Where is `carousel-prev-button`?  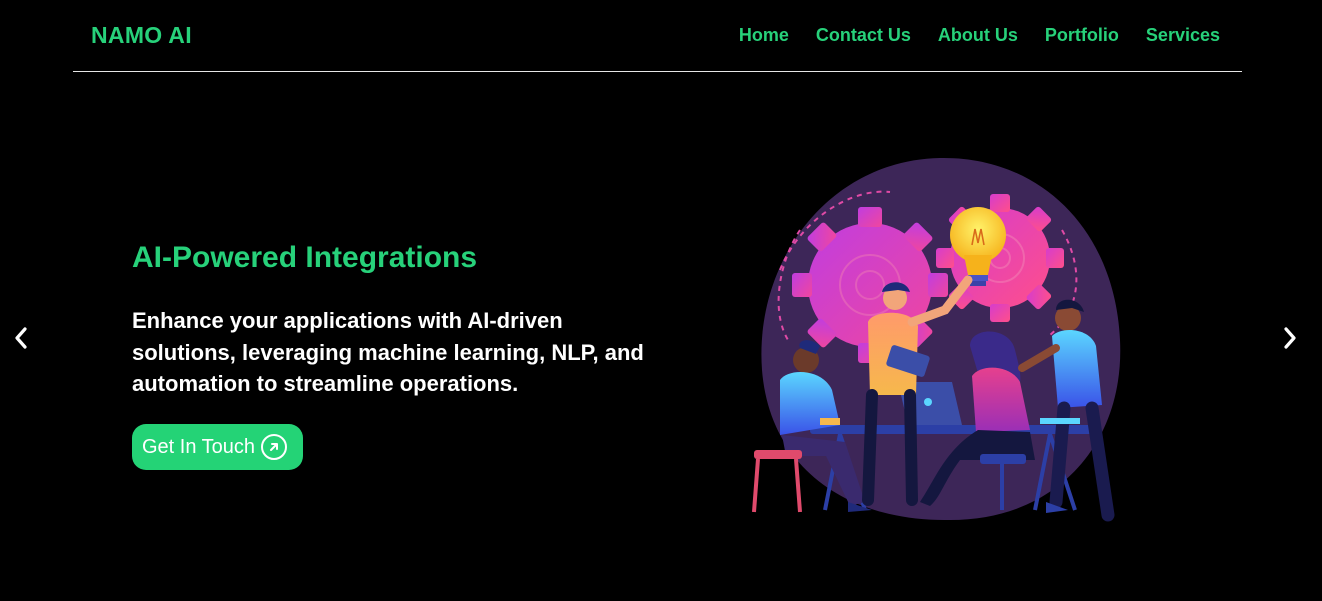
carousel-prev-button is located at coordinates (21, 338).